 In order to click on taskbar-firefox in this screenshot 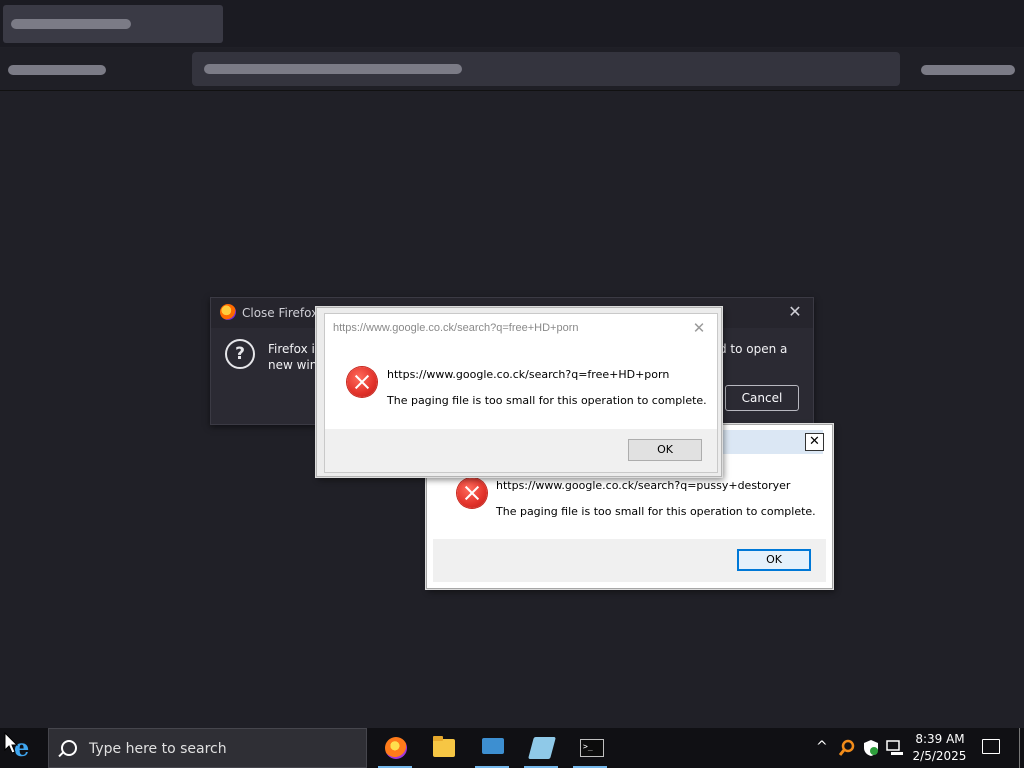, I will do `click(395, 748)`.